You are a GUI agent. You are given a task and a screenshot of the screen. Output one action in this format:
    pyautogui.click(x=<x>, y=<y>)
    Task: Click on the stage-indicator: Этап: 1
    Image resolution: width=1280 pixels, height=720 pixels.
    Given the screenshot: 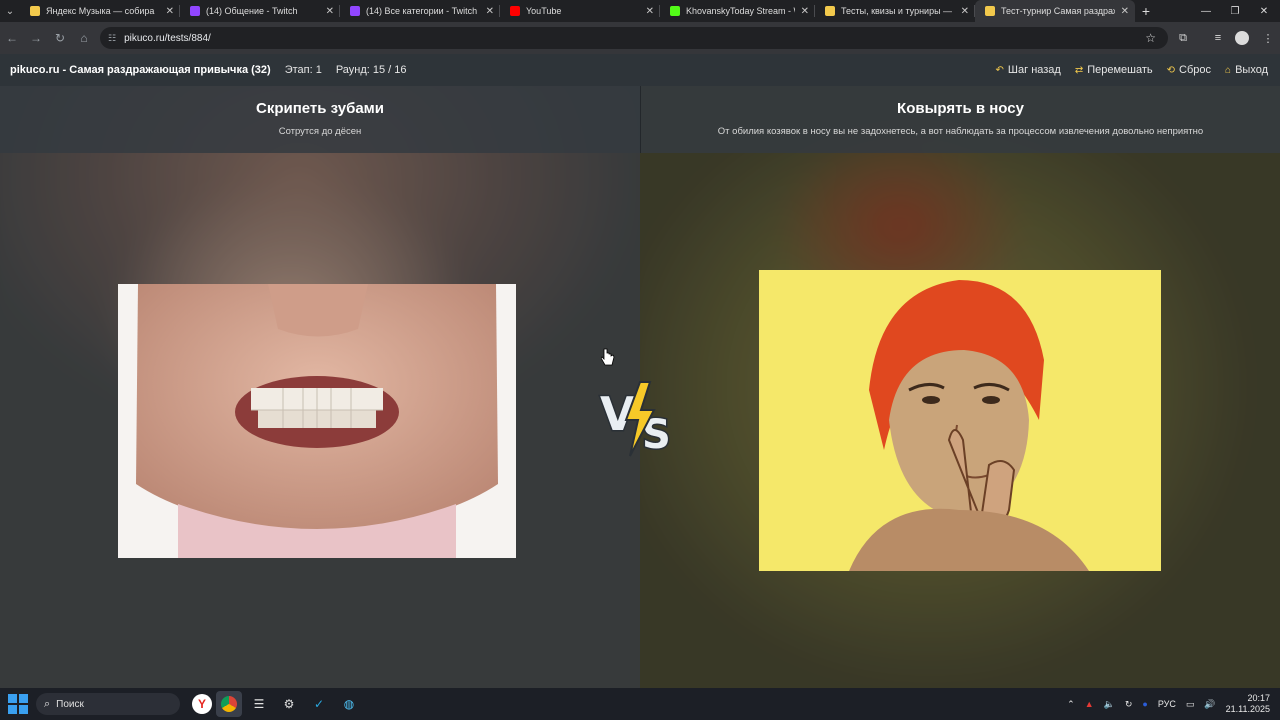 What is the action you would take?
    pyautogui.click(x=303, y=70)
    